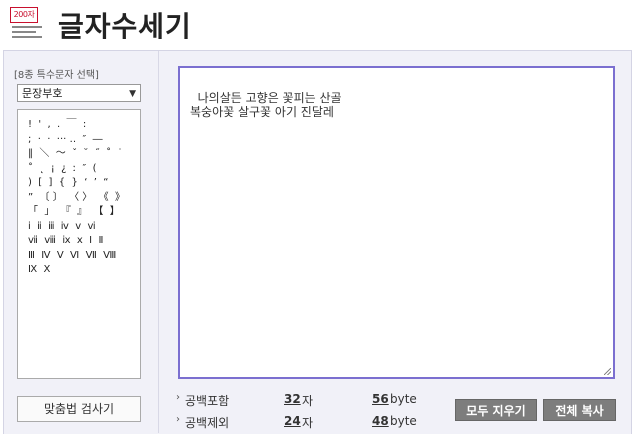  Describe the element at coordinates (125, 26) in the screenshot. I see `page-title: 글자수세기` at that location.